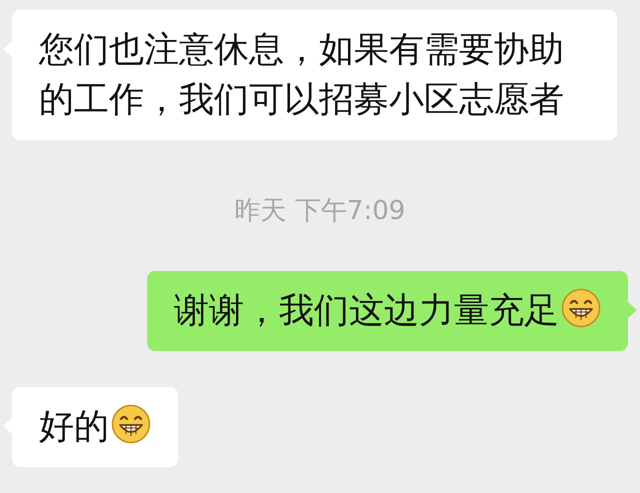 The height and width of the screenshot is (493, 640). Describe the element at coordinates (366, 311) in the screenshot. I see `message-text: 谢谢，我们这边力量充足` at that location.